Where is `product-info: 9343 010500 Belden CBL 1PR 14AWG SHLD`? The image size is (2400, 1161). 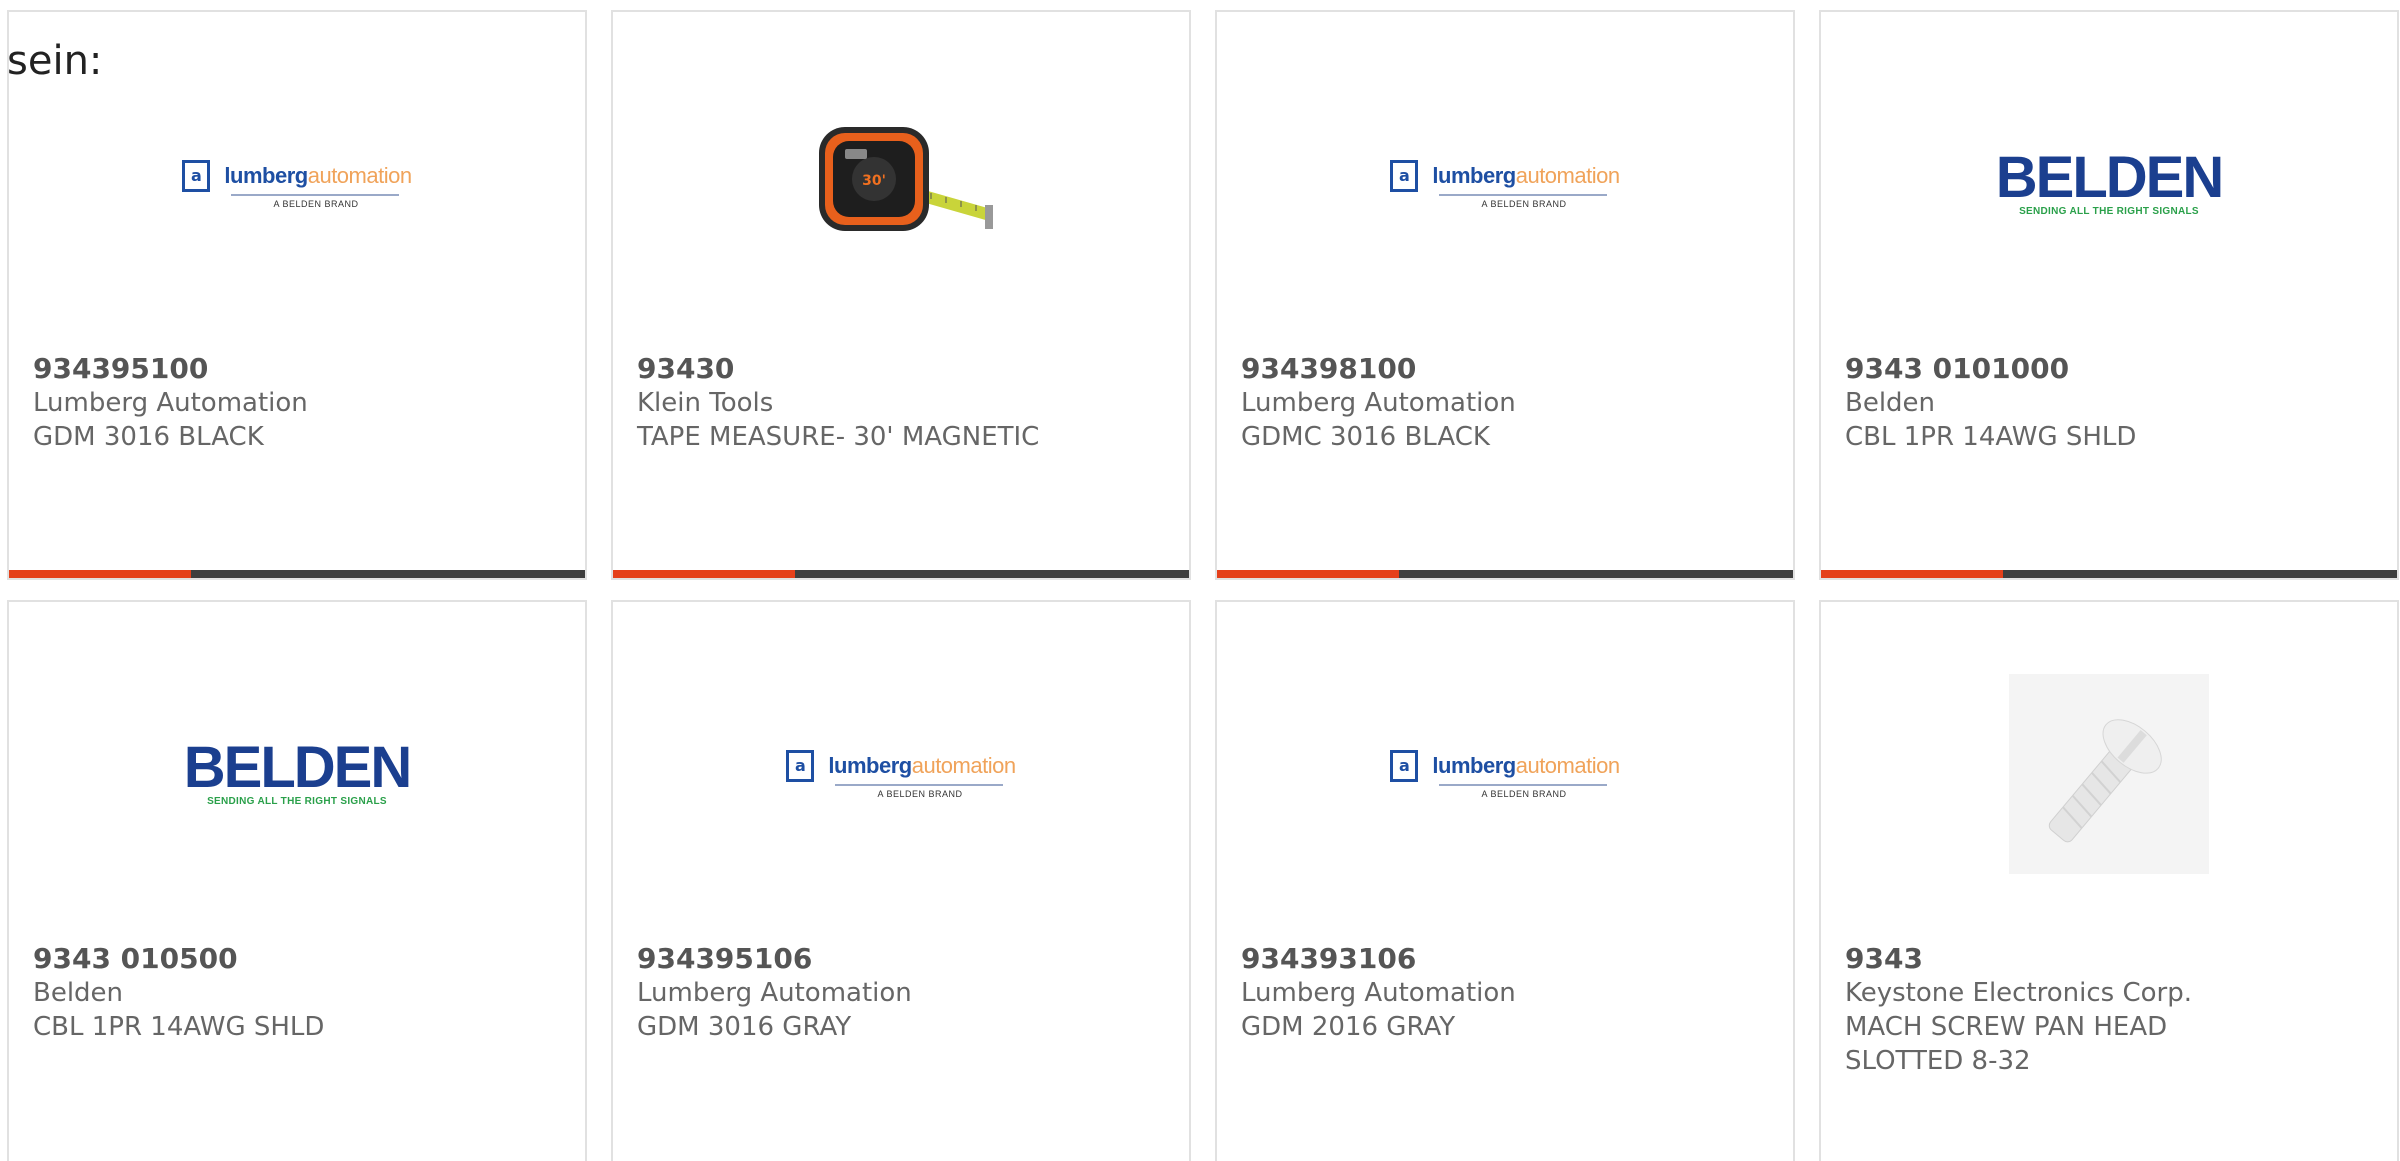 product-info: 9343 010500 Belden CBL 1PR 14AWG SHLD is located at coordinates (299, 993).